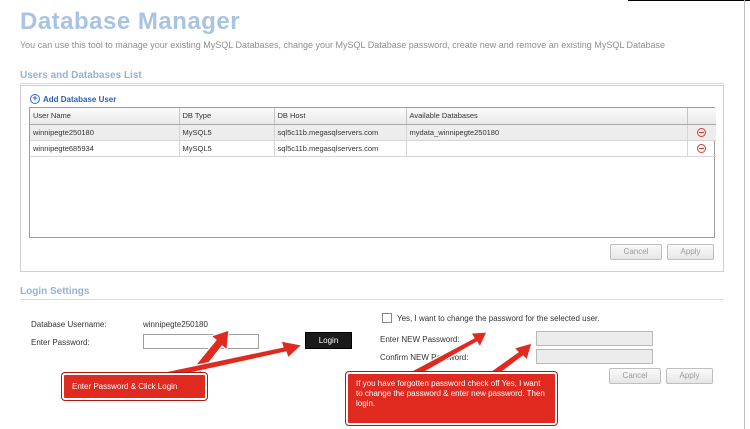 Image resolution: width=750 pixels, height=429 pixels. I want to click on add-database-user-link: + Add Database User, so click(73, 99).